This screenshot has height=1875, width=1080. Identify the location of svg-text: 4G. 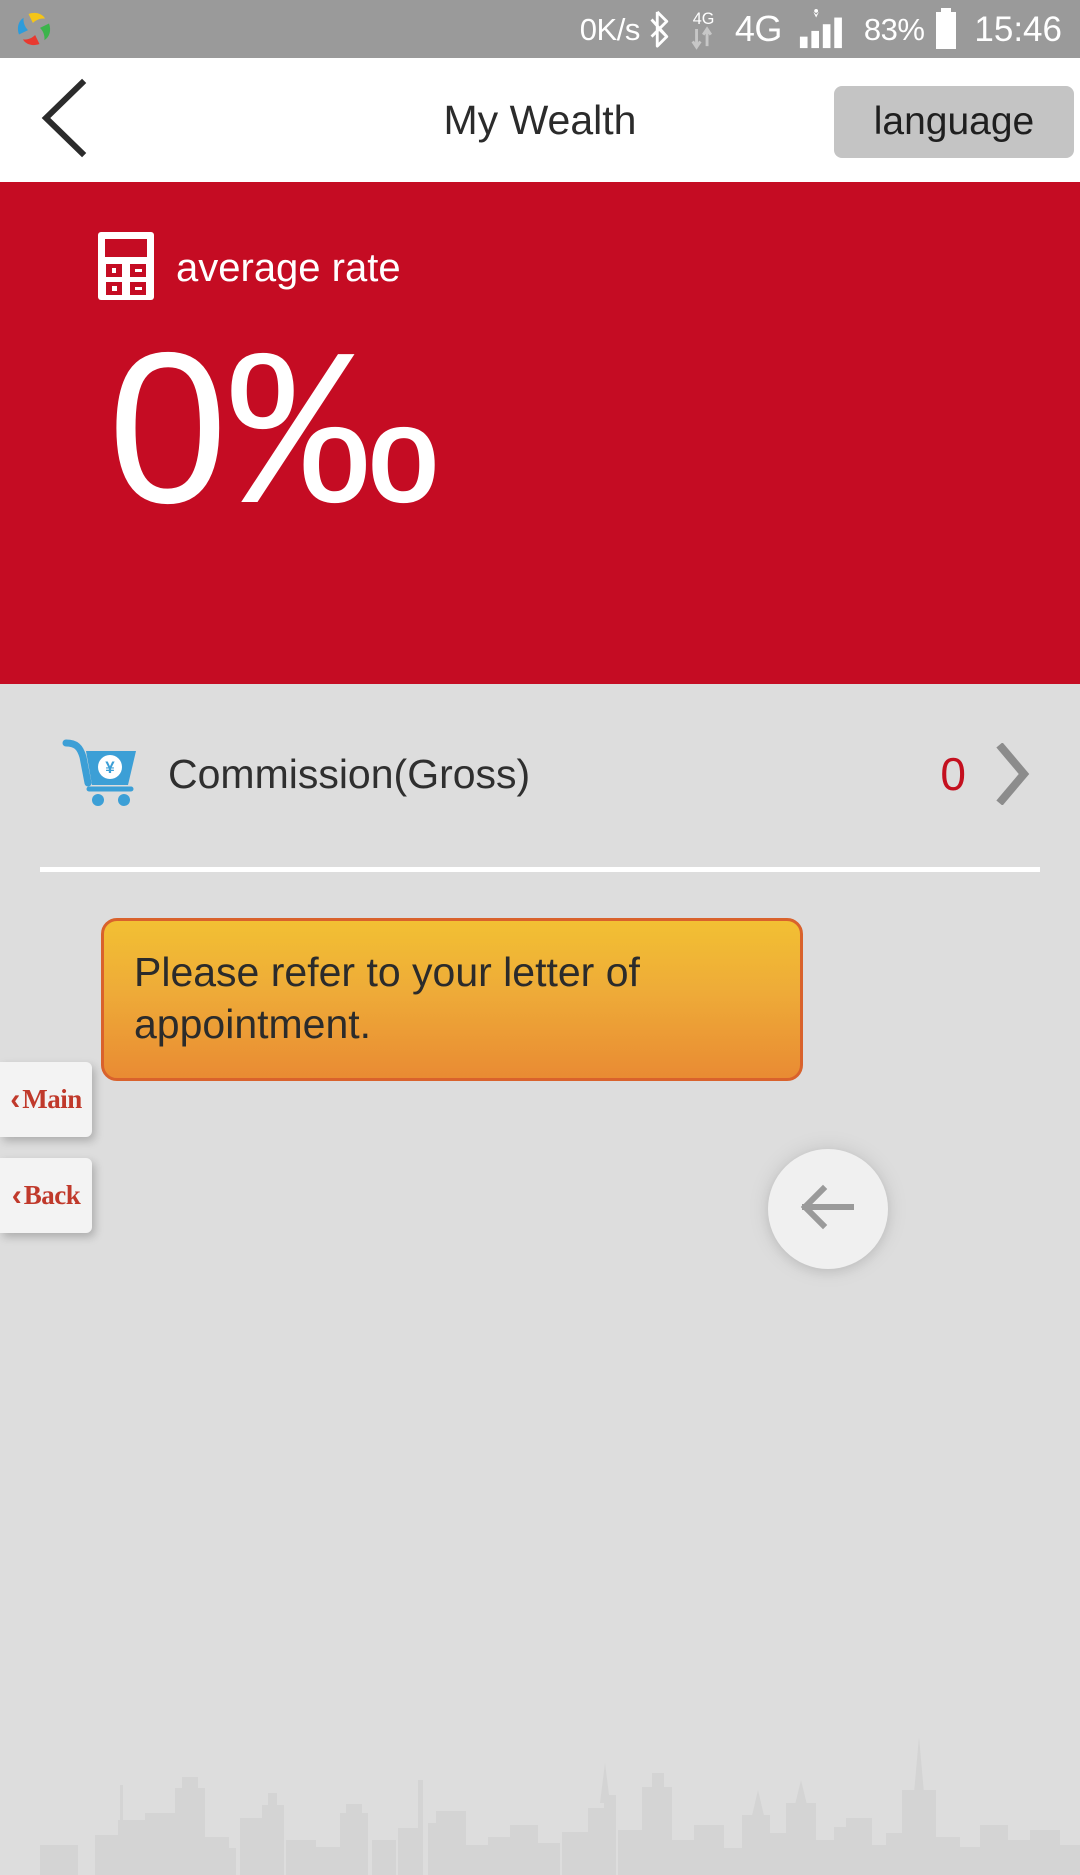
(704, 19).